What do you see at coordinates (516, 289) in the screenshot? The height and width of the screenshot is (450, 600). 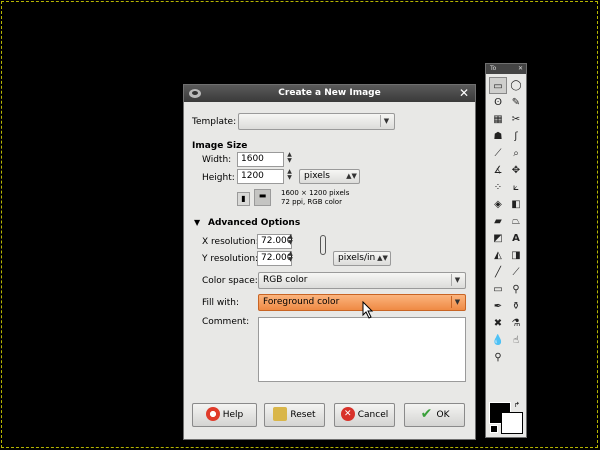 I see `airbrush-icon: ⚲` at bounding box center [516, 289].